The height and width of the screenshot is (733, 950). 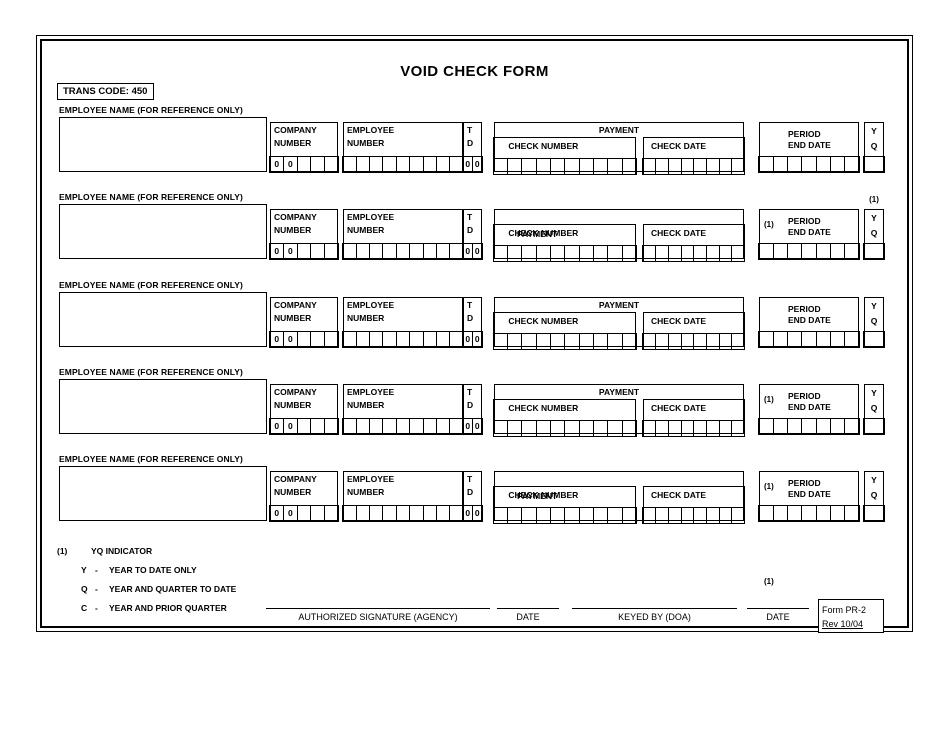 I want to click on period-end-date-cells, so click(x=809, y=339).